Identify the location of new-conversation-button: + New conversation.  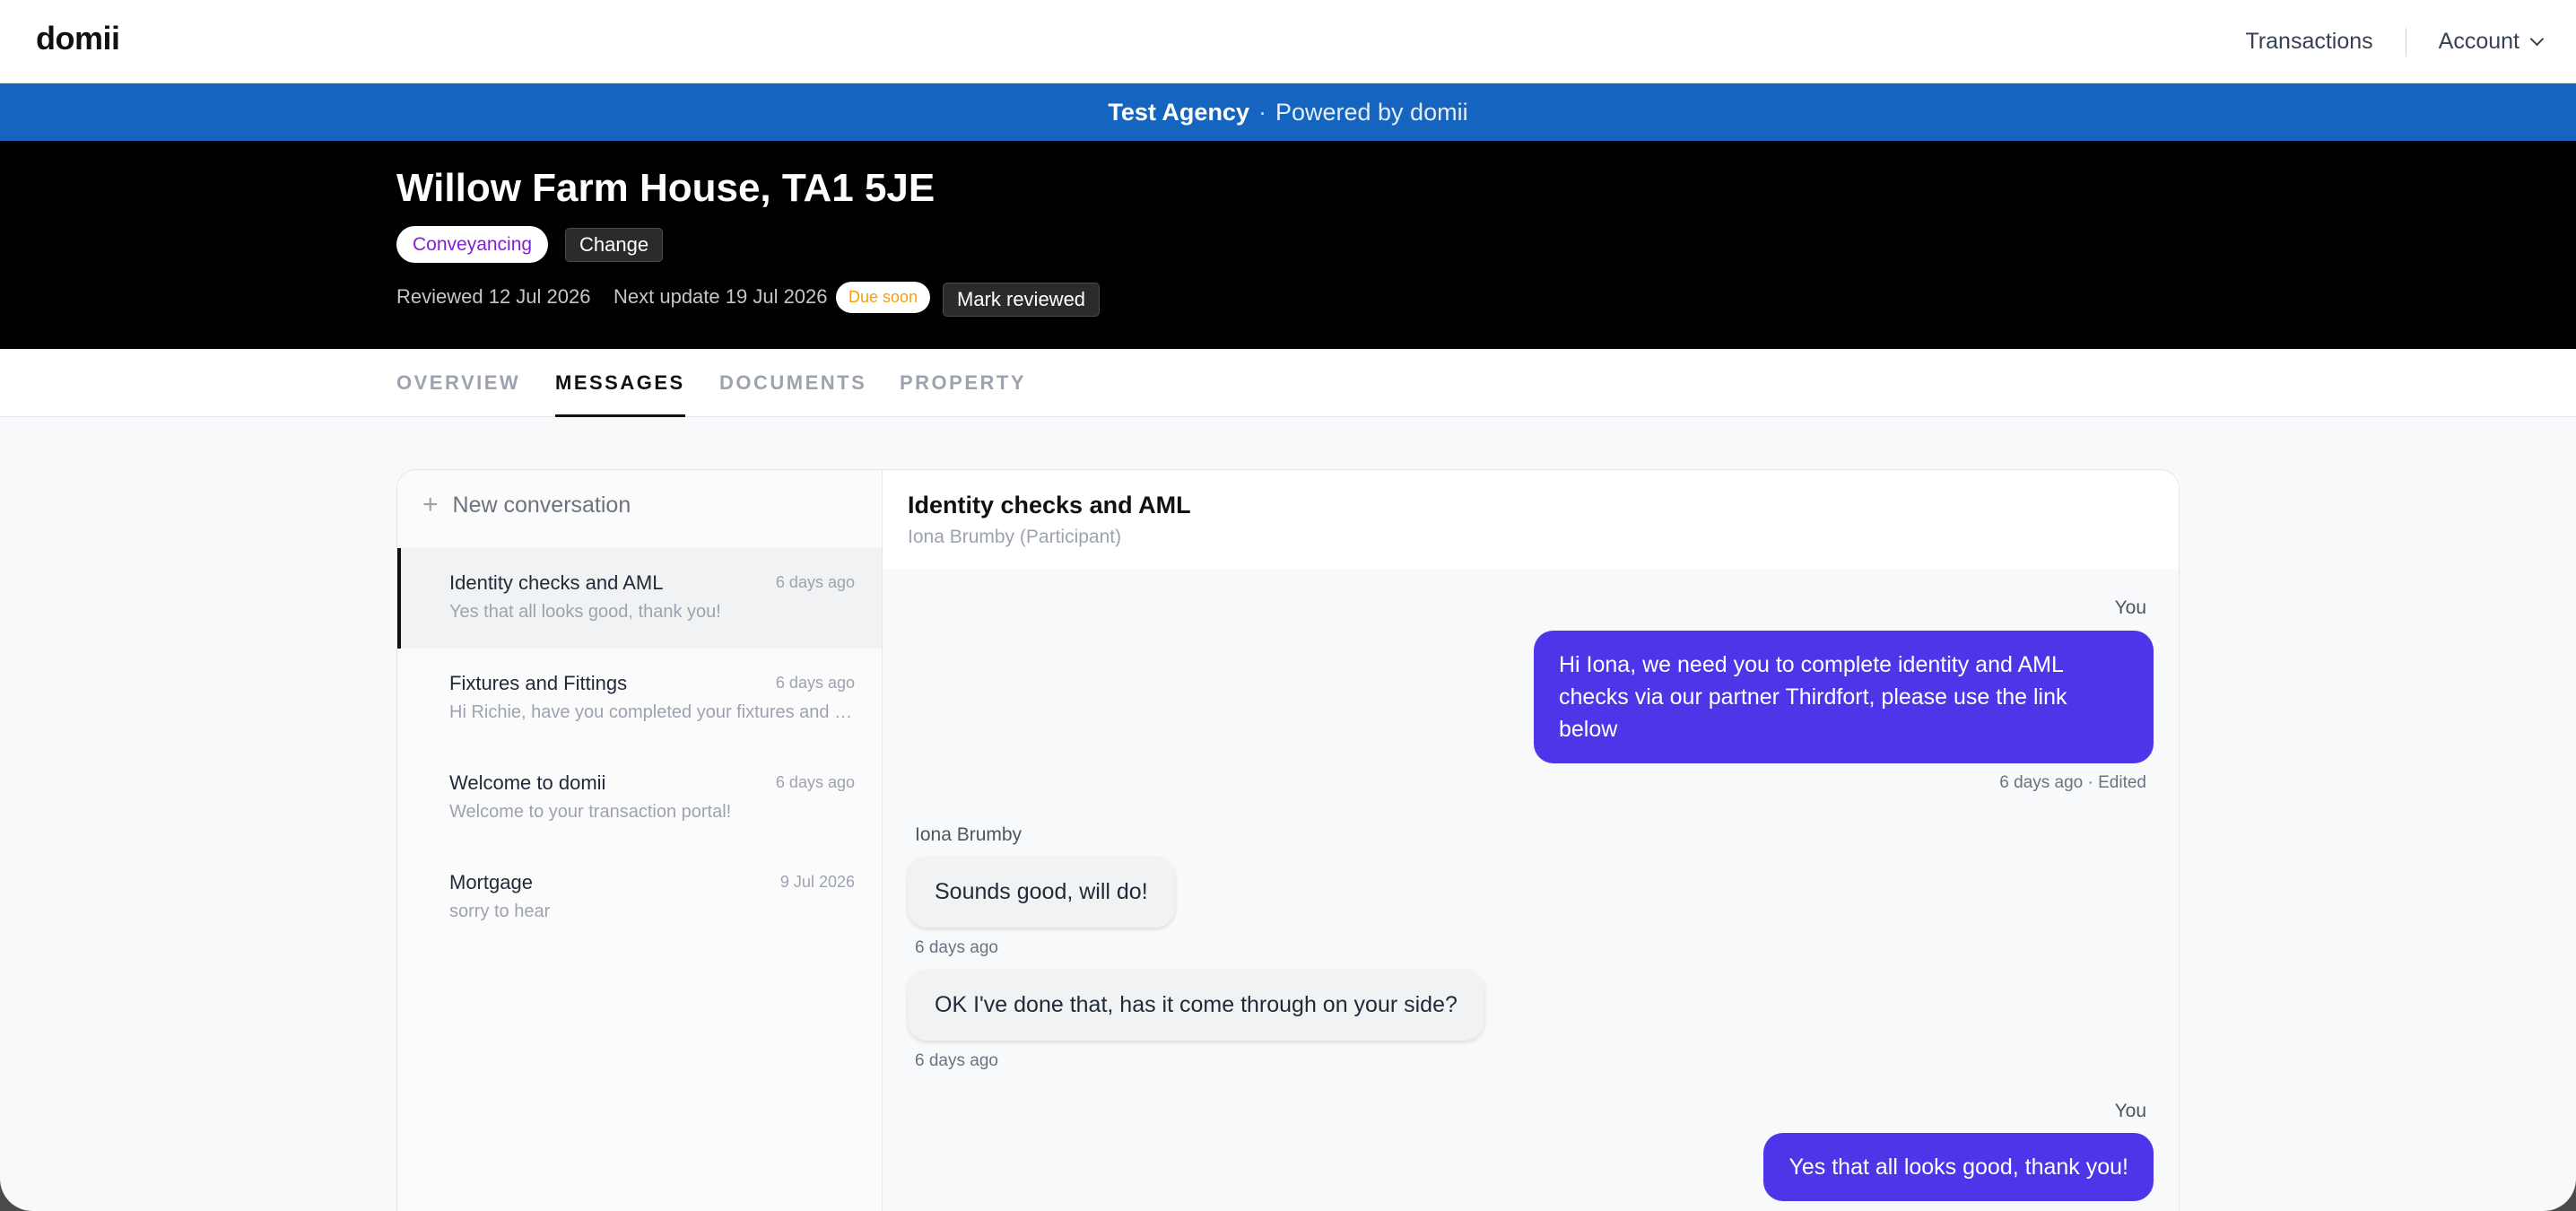
(526, 505).